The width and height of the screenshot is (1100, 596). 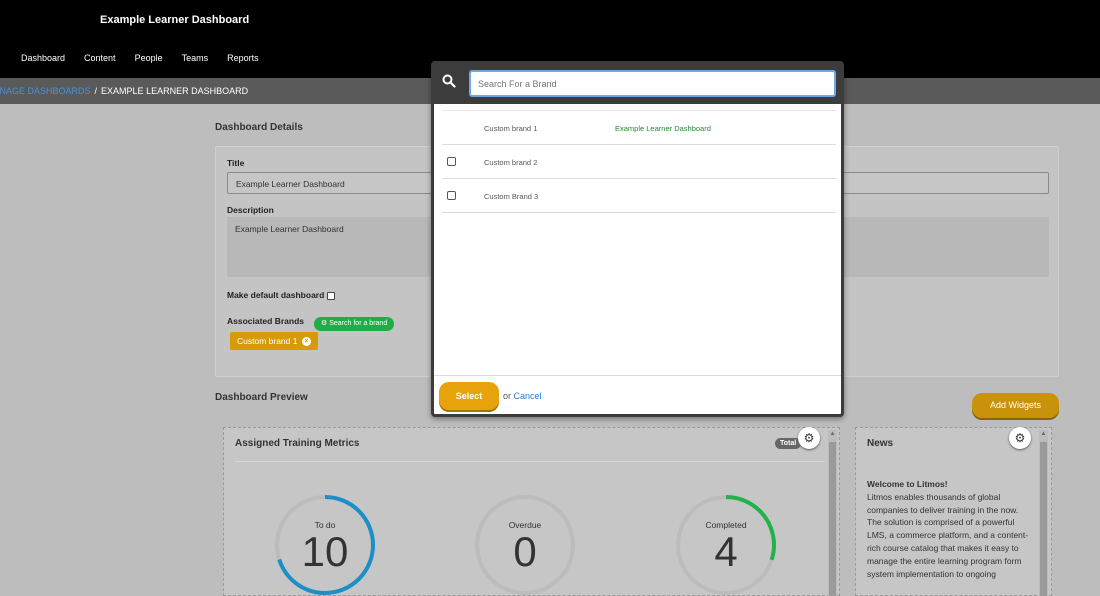 I want to click on widget-divider, so click(x=530, y=461).